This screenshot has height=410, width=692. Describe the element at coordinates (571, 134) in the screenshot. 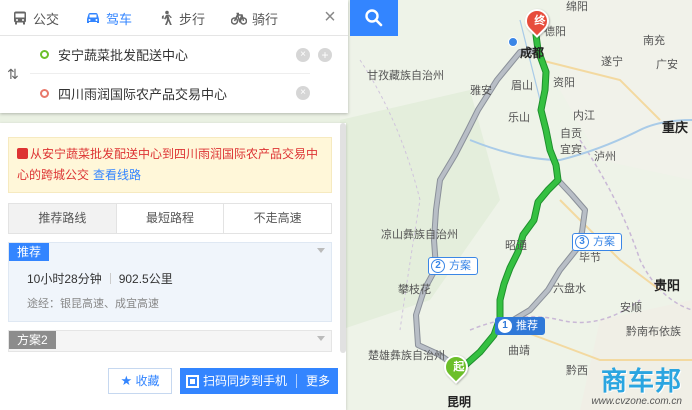

I see `map-label-zigong: 自贡` at that location.